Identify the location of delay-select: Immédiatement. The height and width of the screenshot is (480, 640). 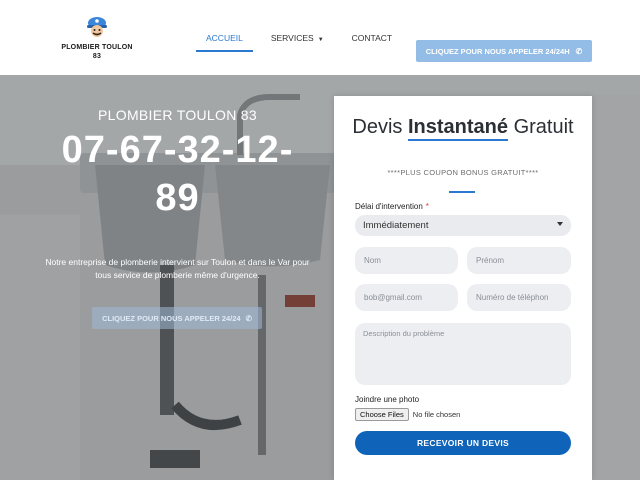
(463, 225).